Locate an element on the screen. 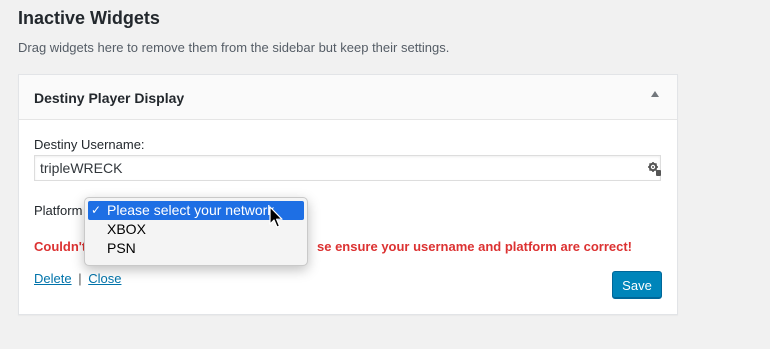  platform-label: Platform is located at coordinates (58, 210).